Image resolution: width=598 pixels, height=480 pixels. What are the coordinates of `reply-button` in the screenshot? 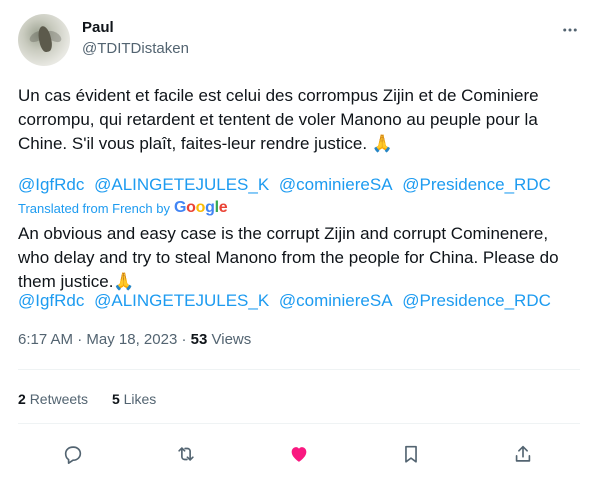 It's located at (73, 454).